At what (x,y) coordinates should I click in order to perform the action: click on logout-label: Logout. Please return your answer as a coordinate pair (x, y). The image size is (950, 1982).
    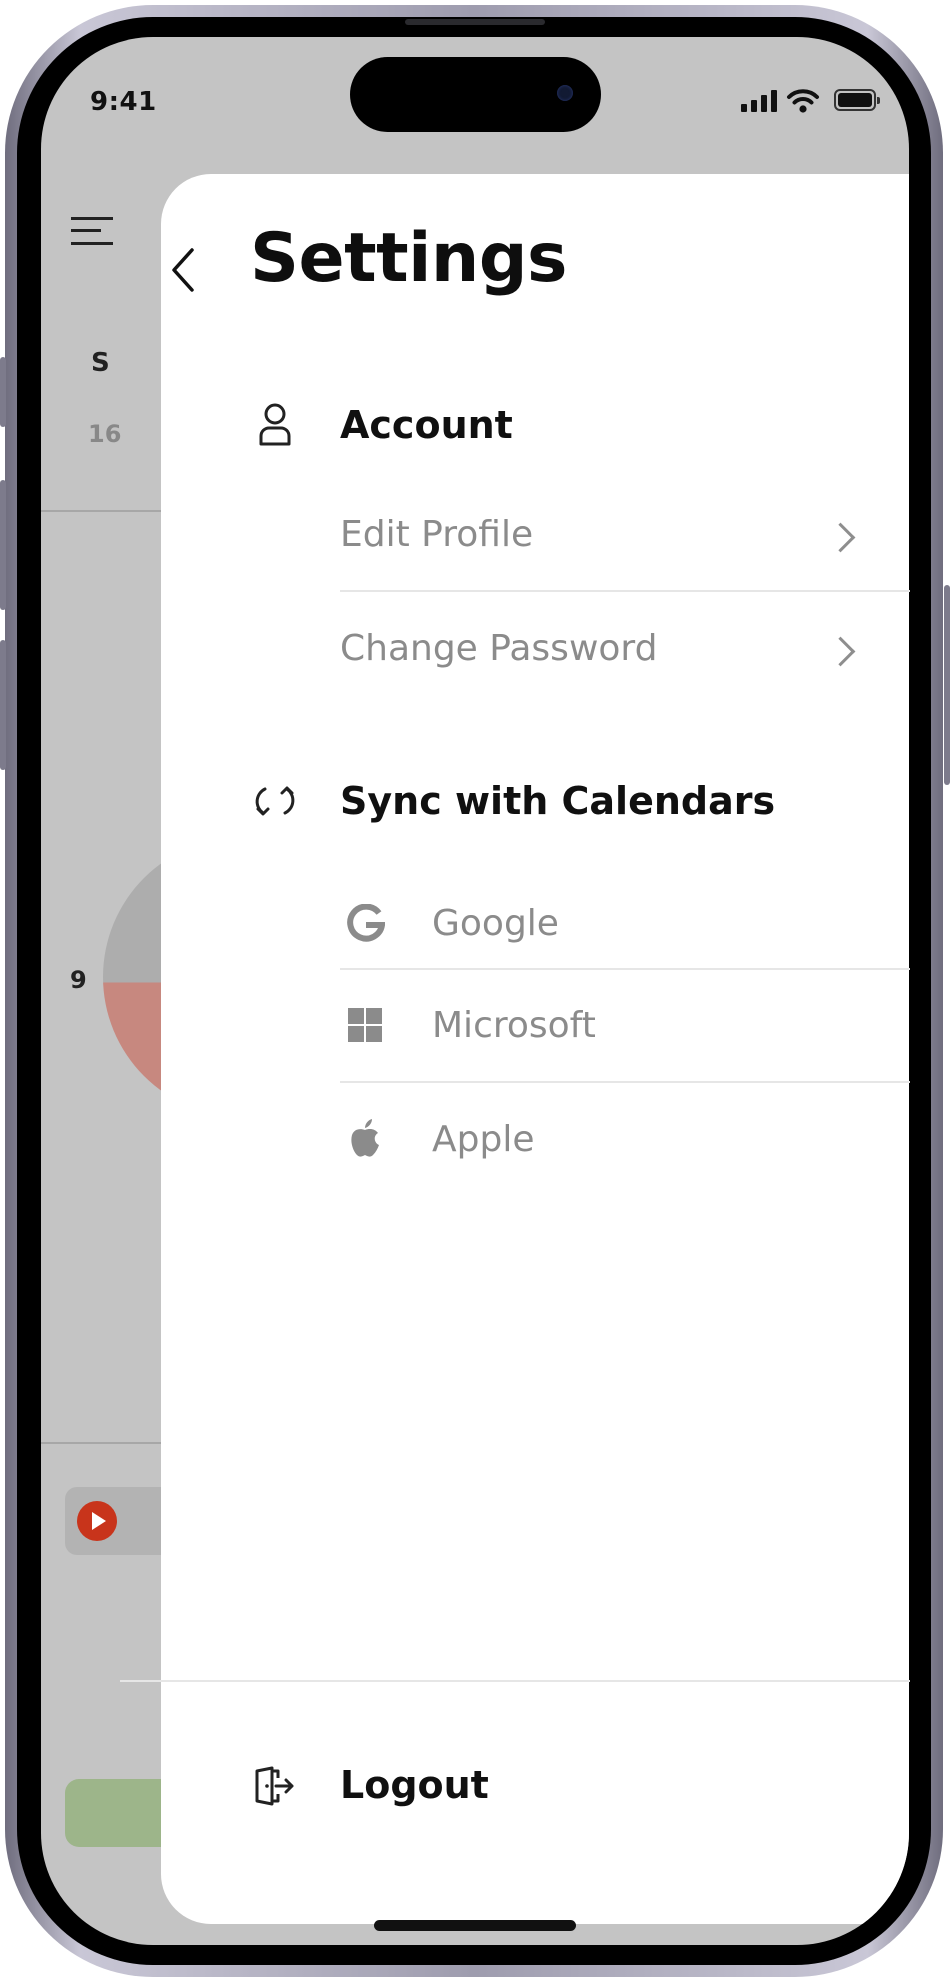
    Looking at the image, I should click on (414, 1785).